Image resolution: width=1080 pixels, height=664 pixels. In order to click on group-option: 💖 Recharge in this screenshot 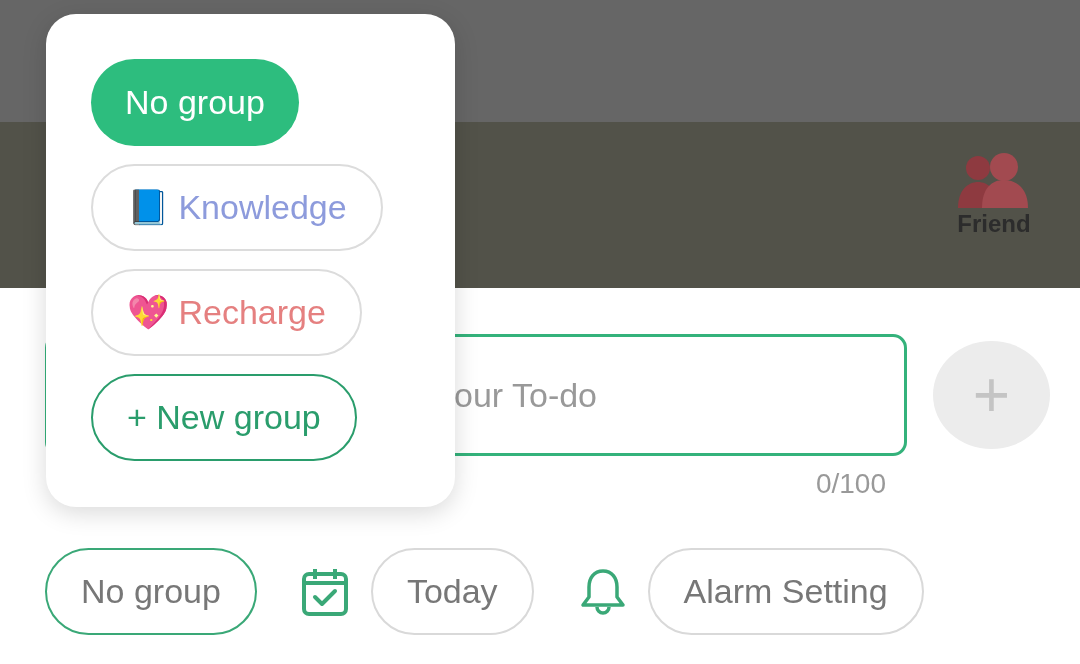, I will do `click(226, 312)`.